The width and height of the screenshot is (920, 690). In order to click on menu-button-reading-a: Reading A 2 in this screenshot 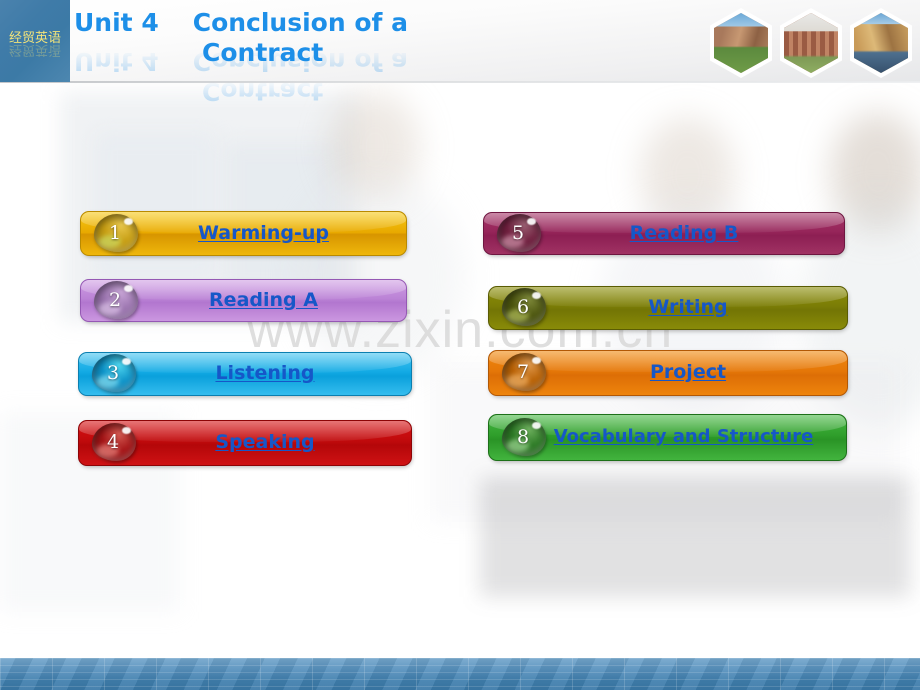, I will do `click(243, 300)`.